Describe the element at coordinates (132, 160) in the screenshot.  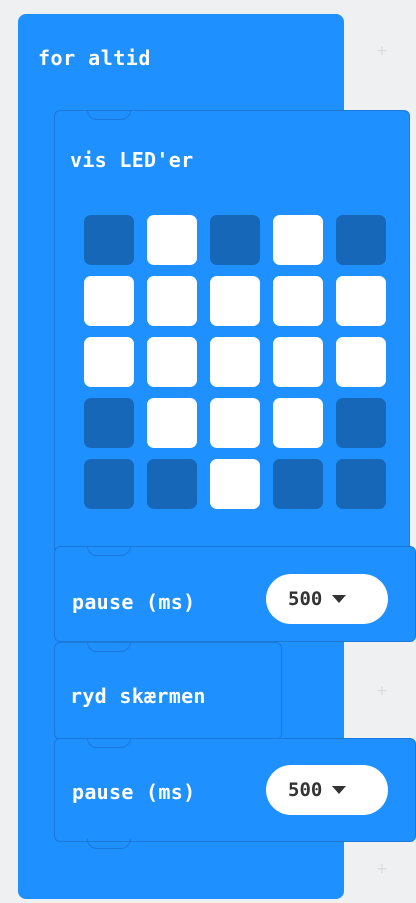
I see `show-leds-label: vis LED'er` at that location.